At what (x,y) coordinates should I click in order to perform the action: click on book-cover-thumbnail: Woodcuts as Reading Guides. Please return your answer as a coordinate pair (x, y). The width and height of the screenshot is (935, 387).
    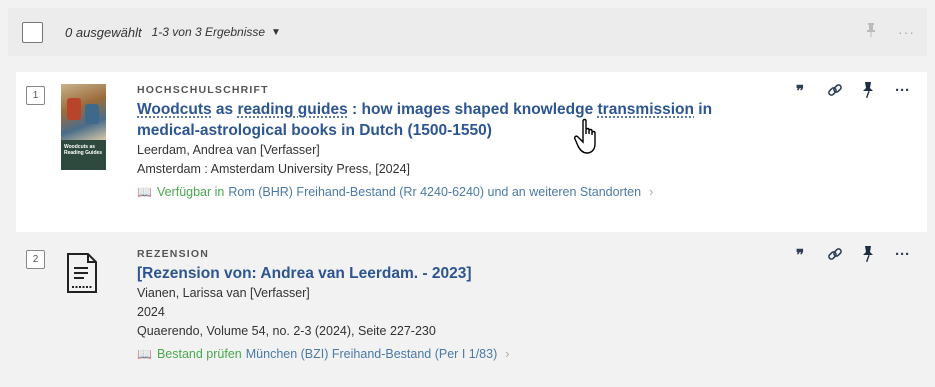
    Looking at the image, I should click on (83, 127).